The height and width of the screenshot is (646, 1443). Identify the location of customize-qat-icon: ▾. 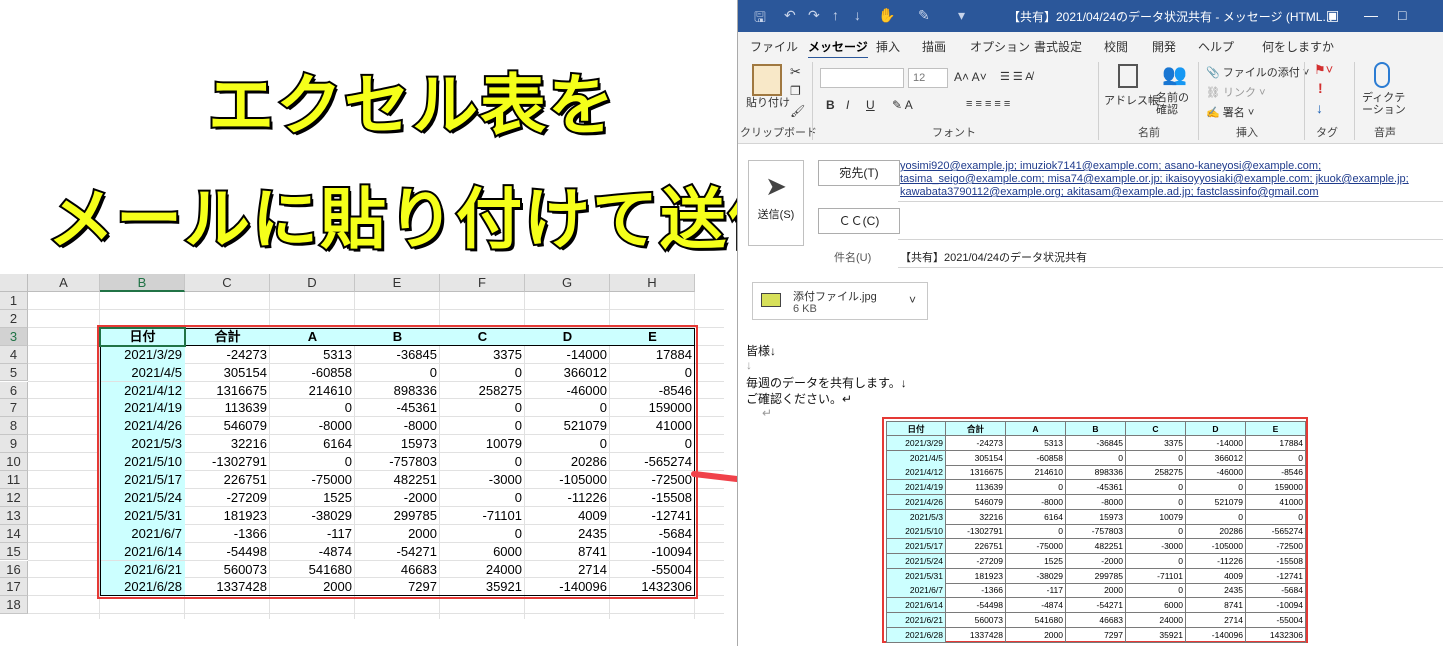
(961, 15).